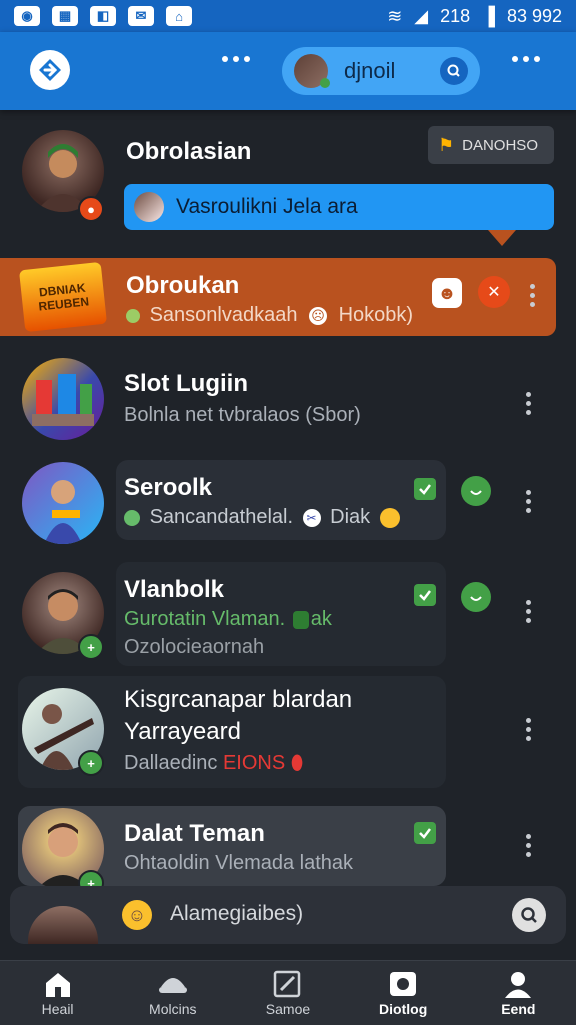  I want to click on nav-home: Heail, so click(58, 993).